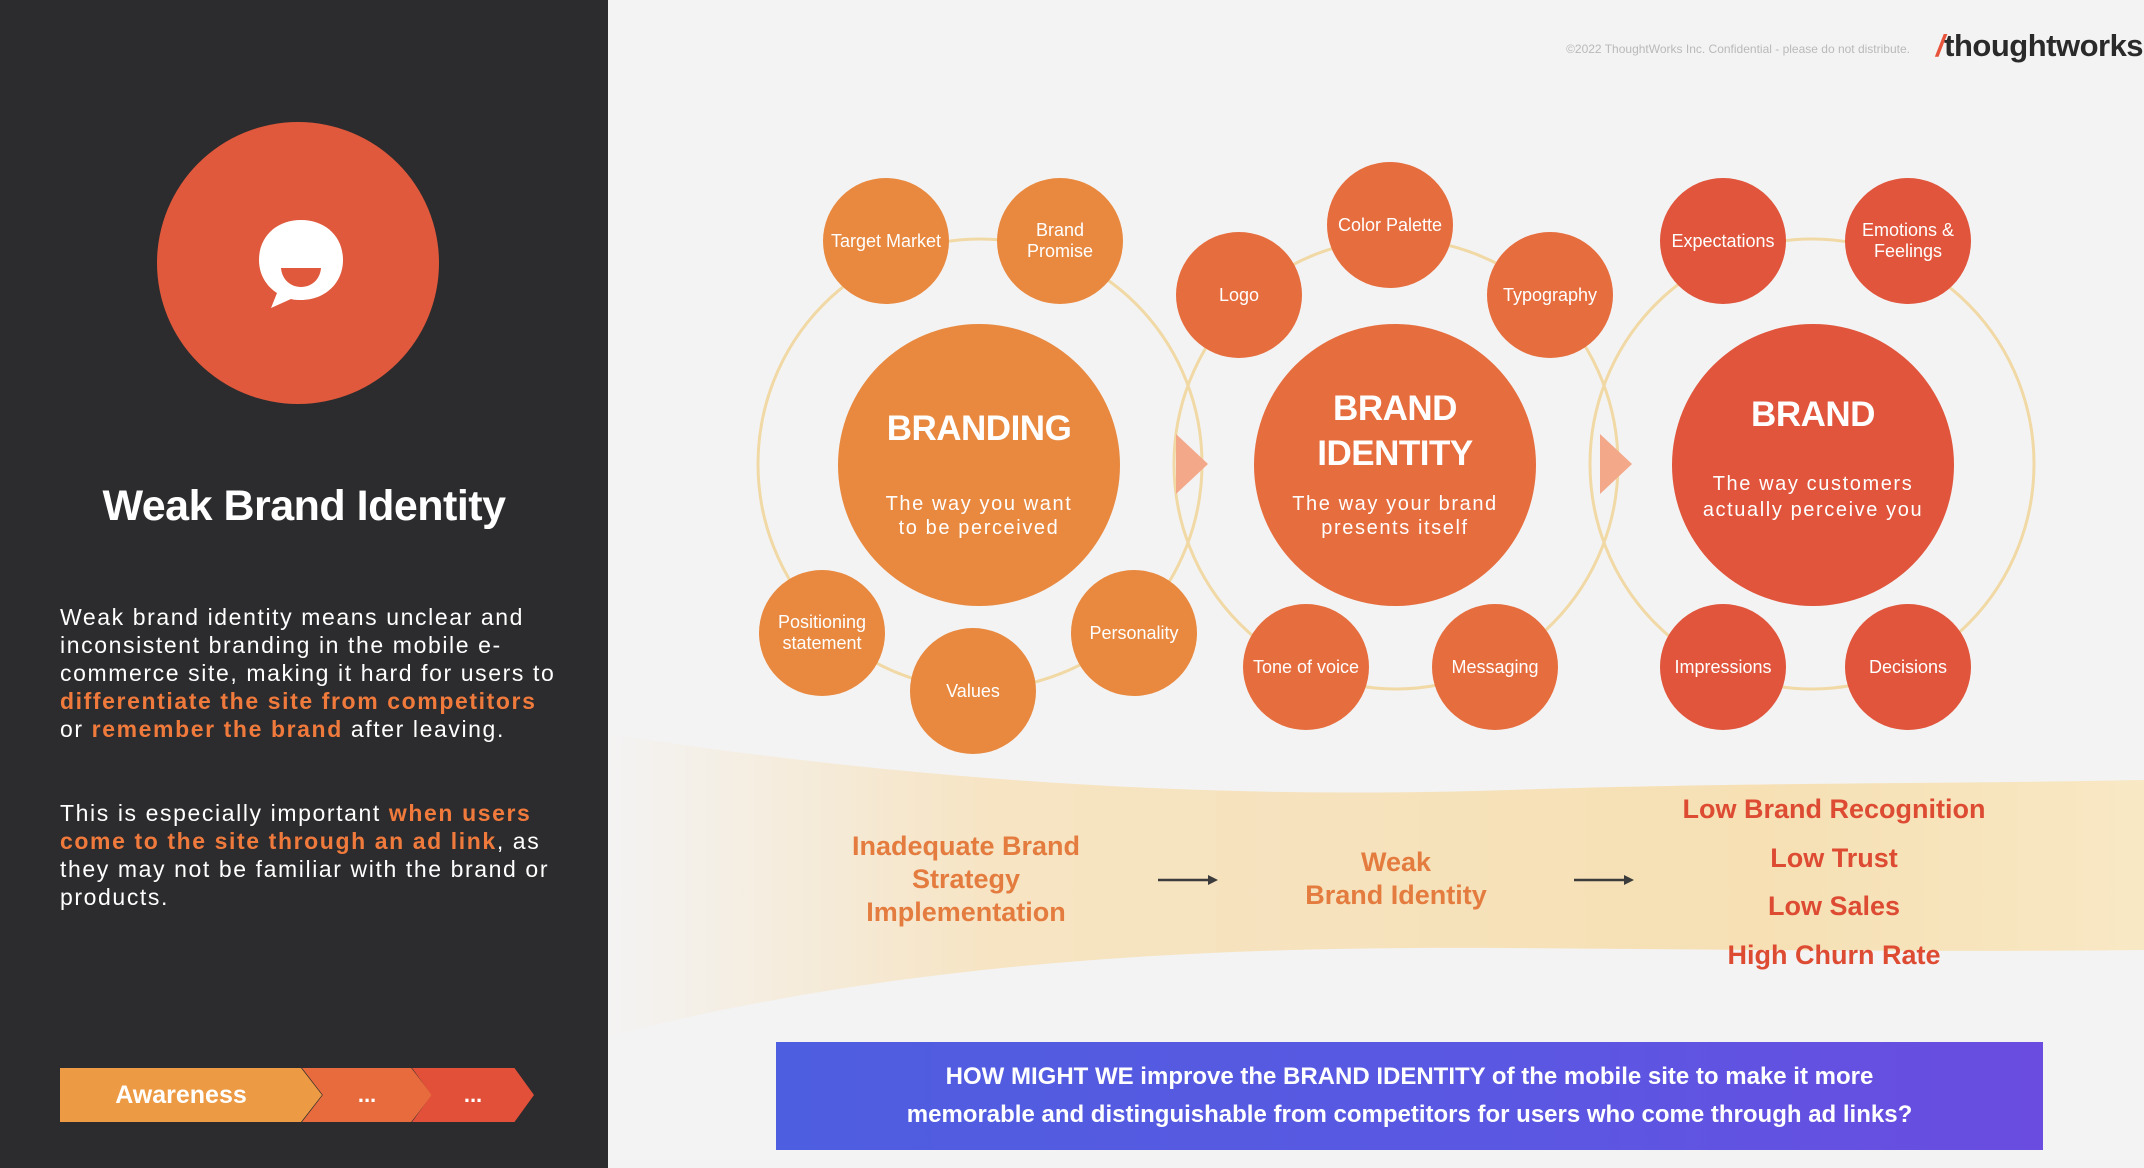  I want to click on body-text: This is especially important, so click(224, 813).